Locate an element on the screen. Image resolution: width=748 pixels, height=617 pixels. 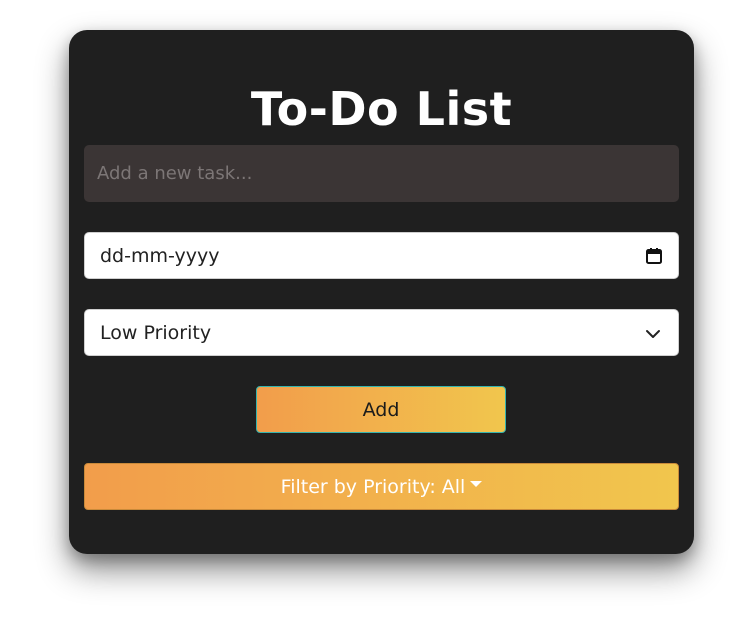
page-title: To-Do List is located at coordinates (381, 109).